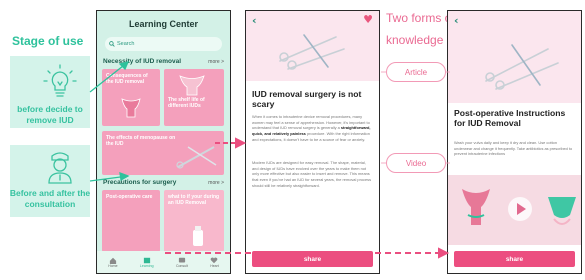  What do you see at coordinates (127, 79) in the screenshot?
I see `card-consequences-label: Consequences of the IUD removal` at bounding box center [127, 79].